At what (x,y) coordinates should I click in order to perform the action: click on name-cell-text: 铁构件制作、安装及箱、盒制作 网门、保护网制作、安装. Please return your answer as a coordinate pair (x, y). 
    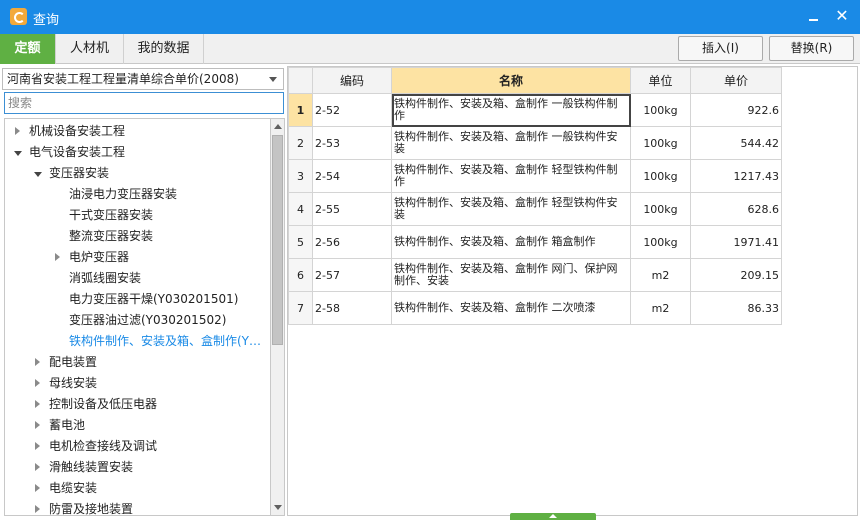
    Looking at the image, I should click on (506, 274).